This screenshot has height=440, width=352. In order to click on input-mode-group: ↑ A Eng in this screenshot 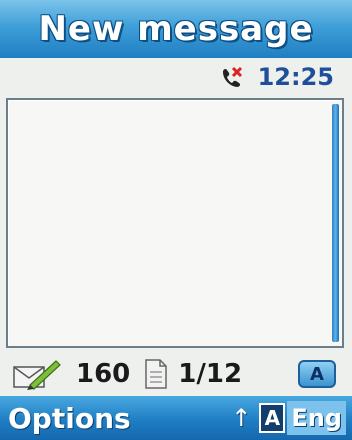, I will do `click(291, 418)`.